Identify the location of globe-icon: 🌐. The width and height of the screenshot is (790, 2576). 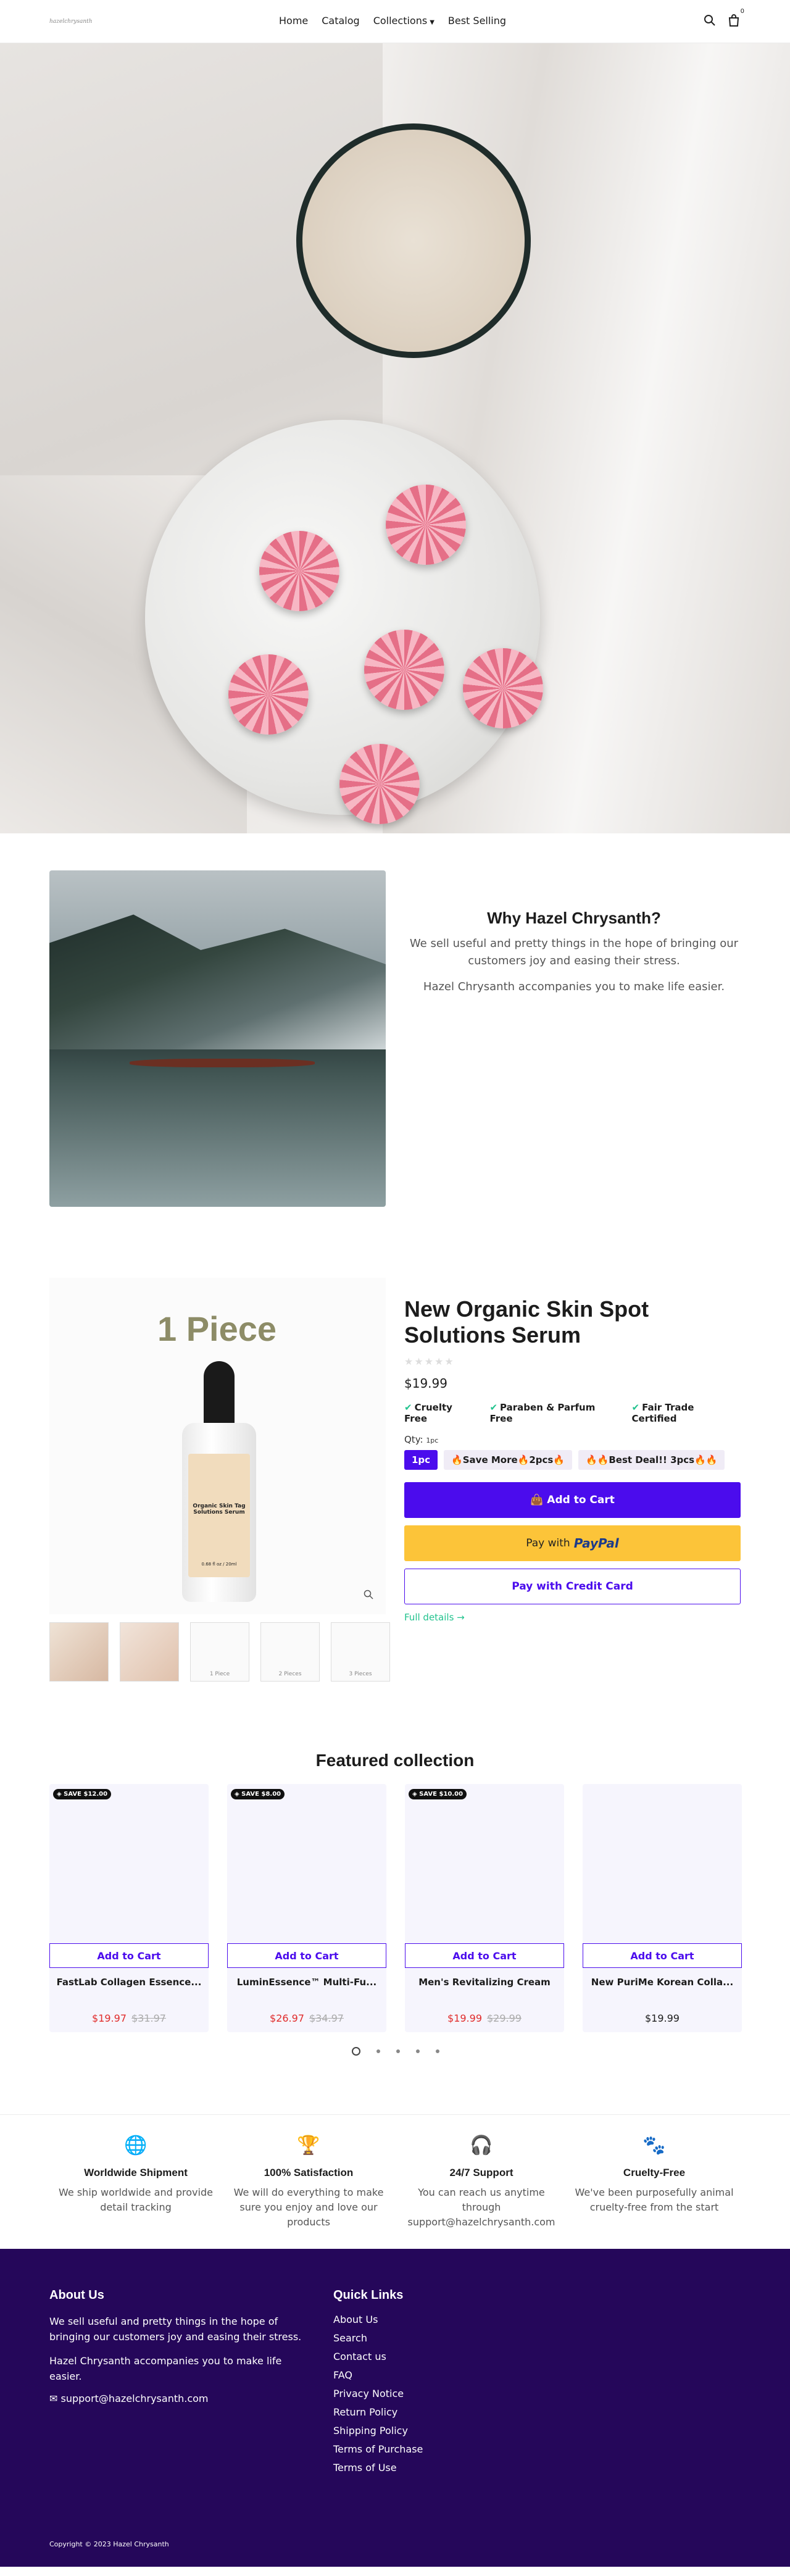
(136, 2145).